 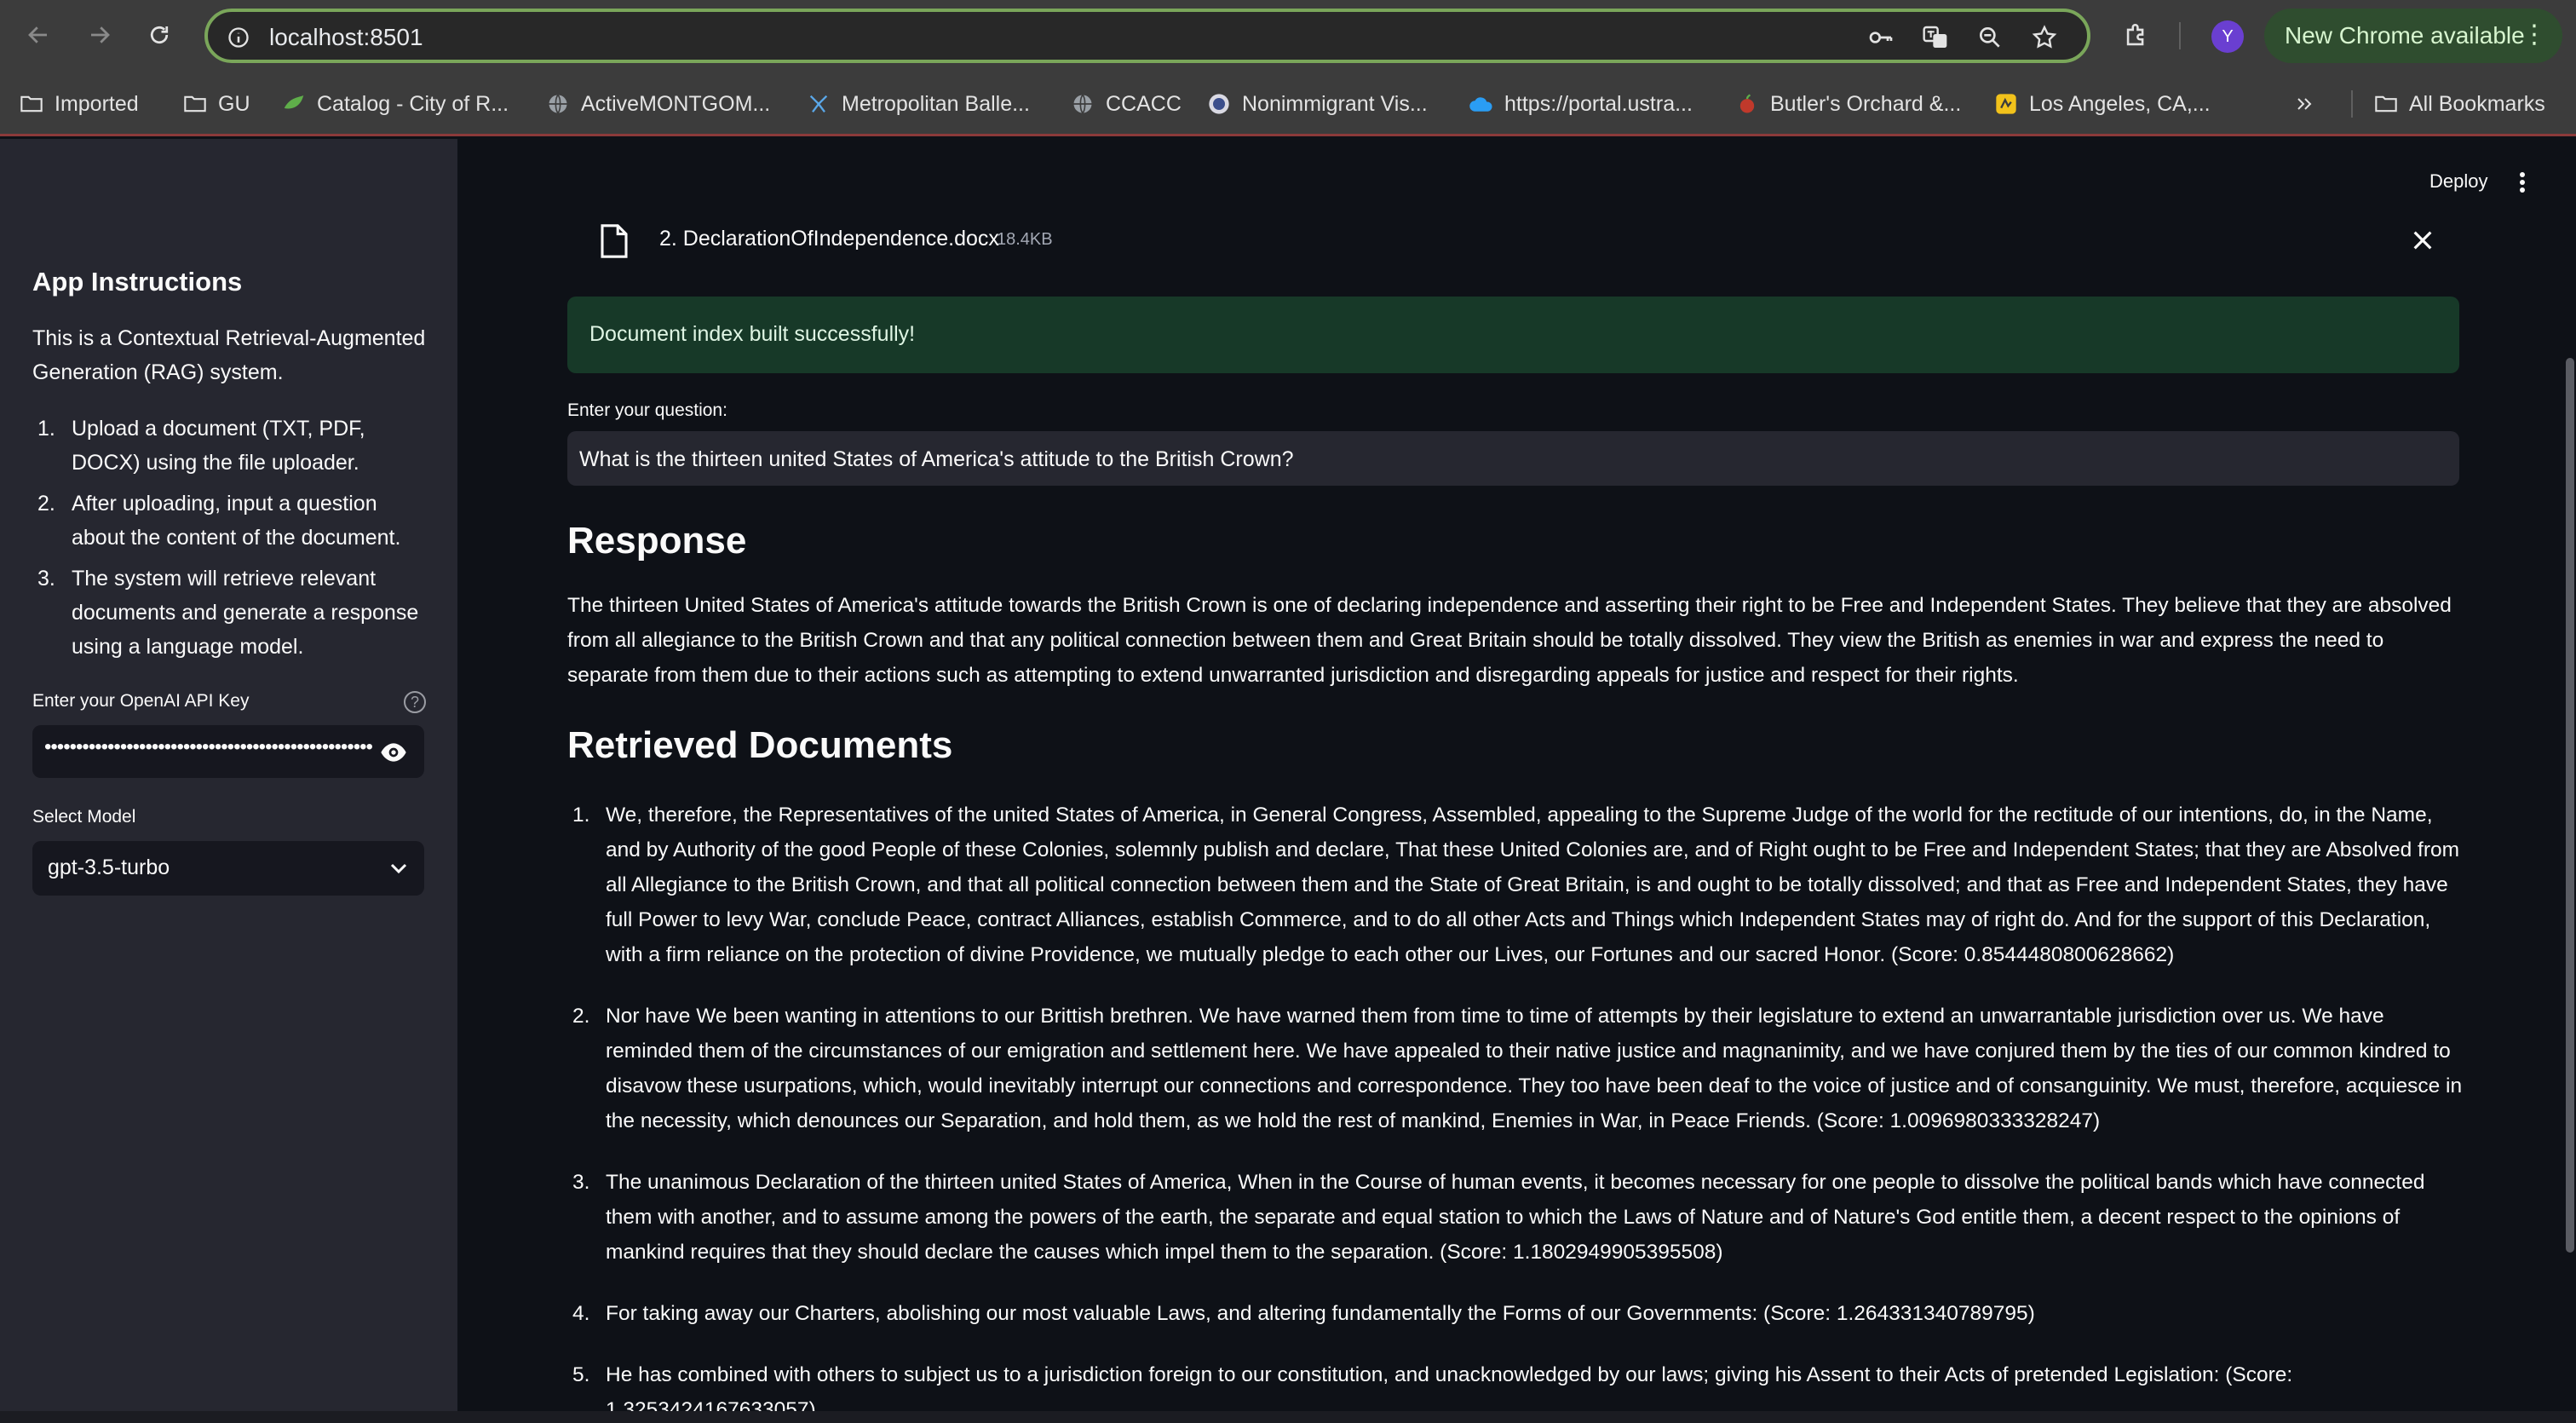 What do you see at coordinates (2304, 104) in the screenshot?
I see `chevron-double-right-icon` at bounding box center [2304, 104].